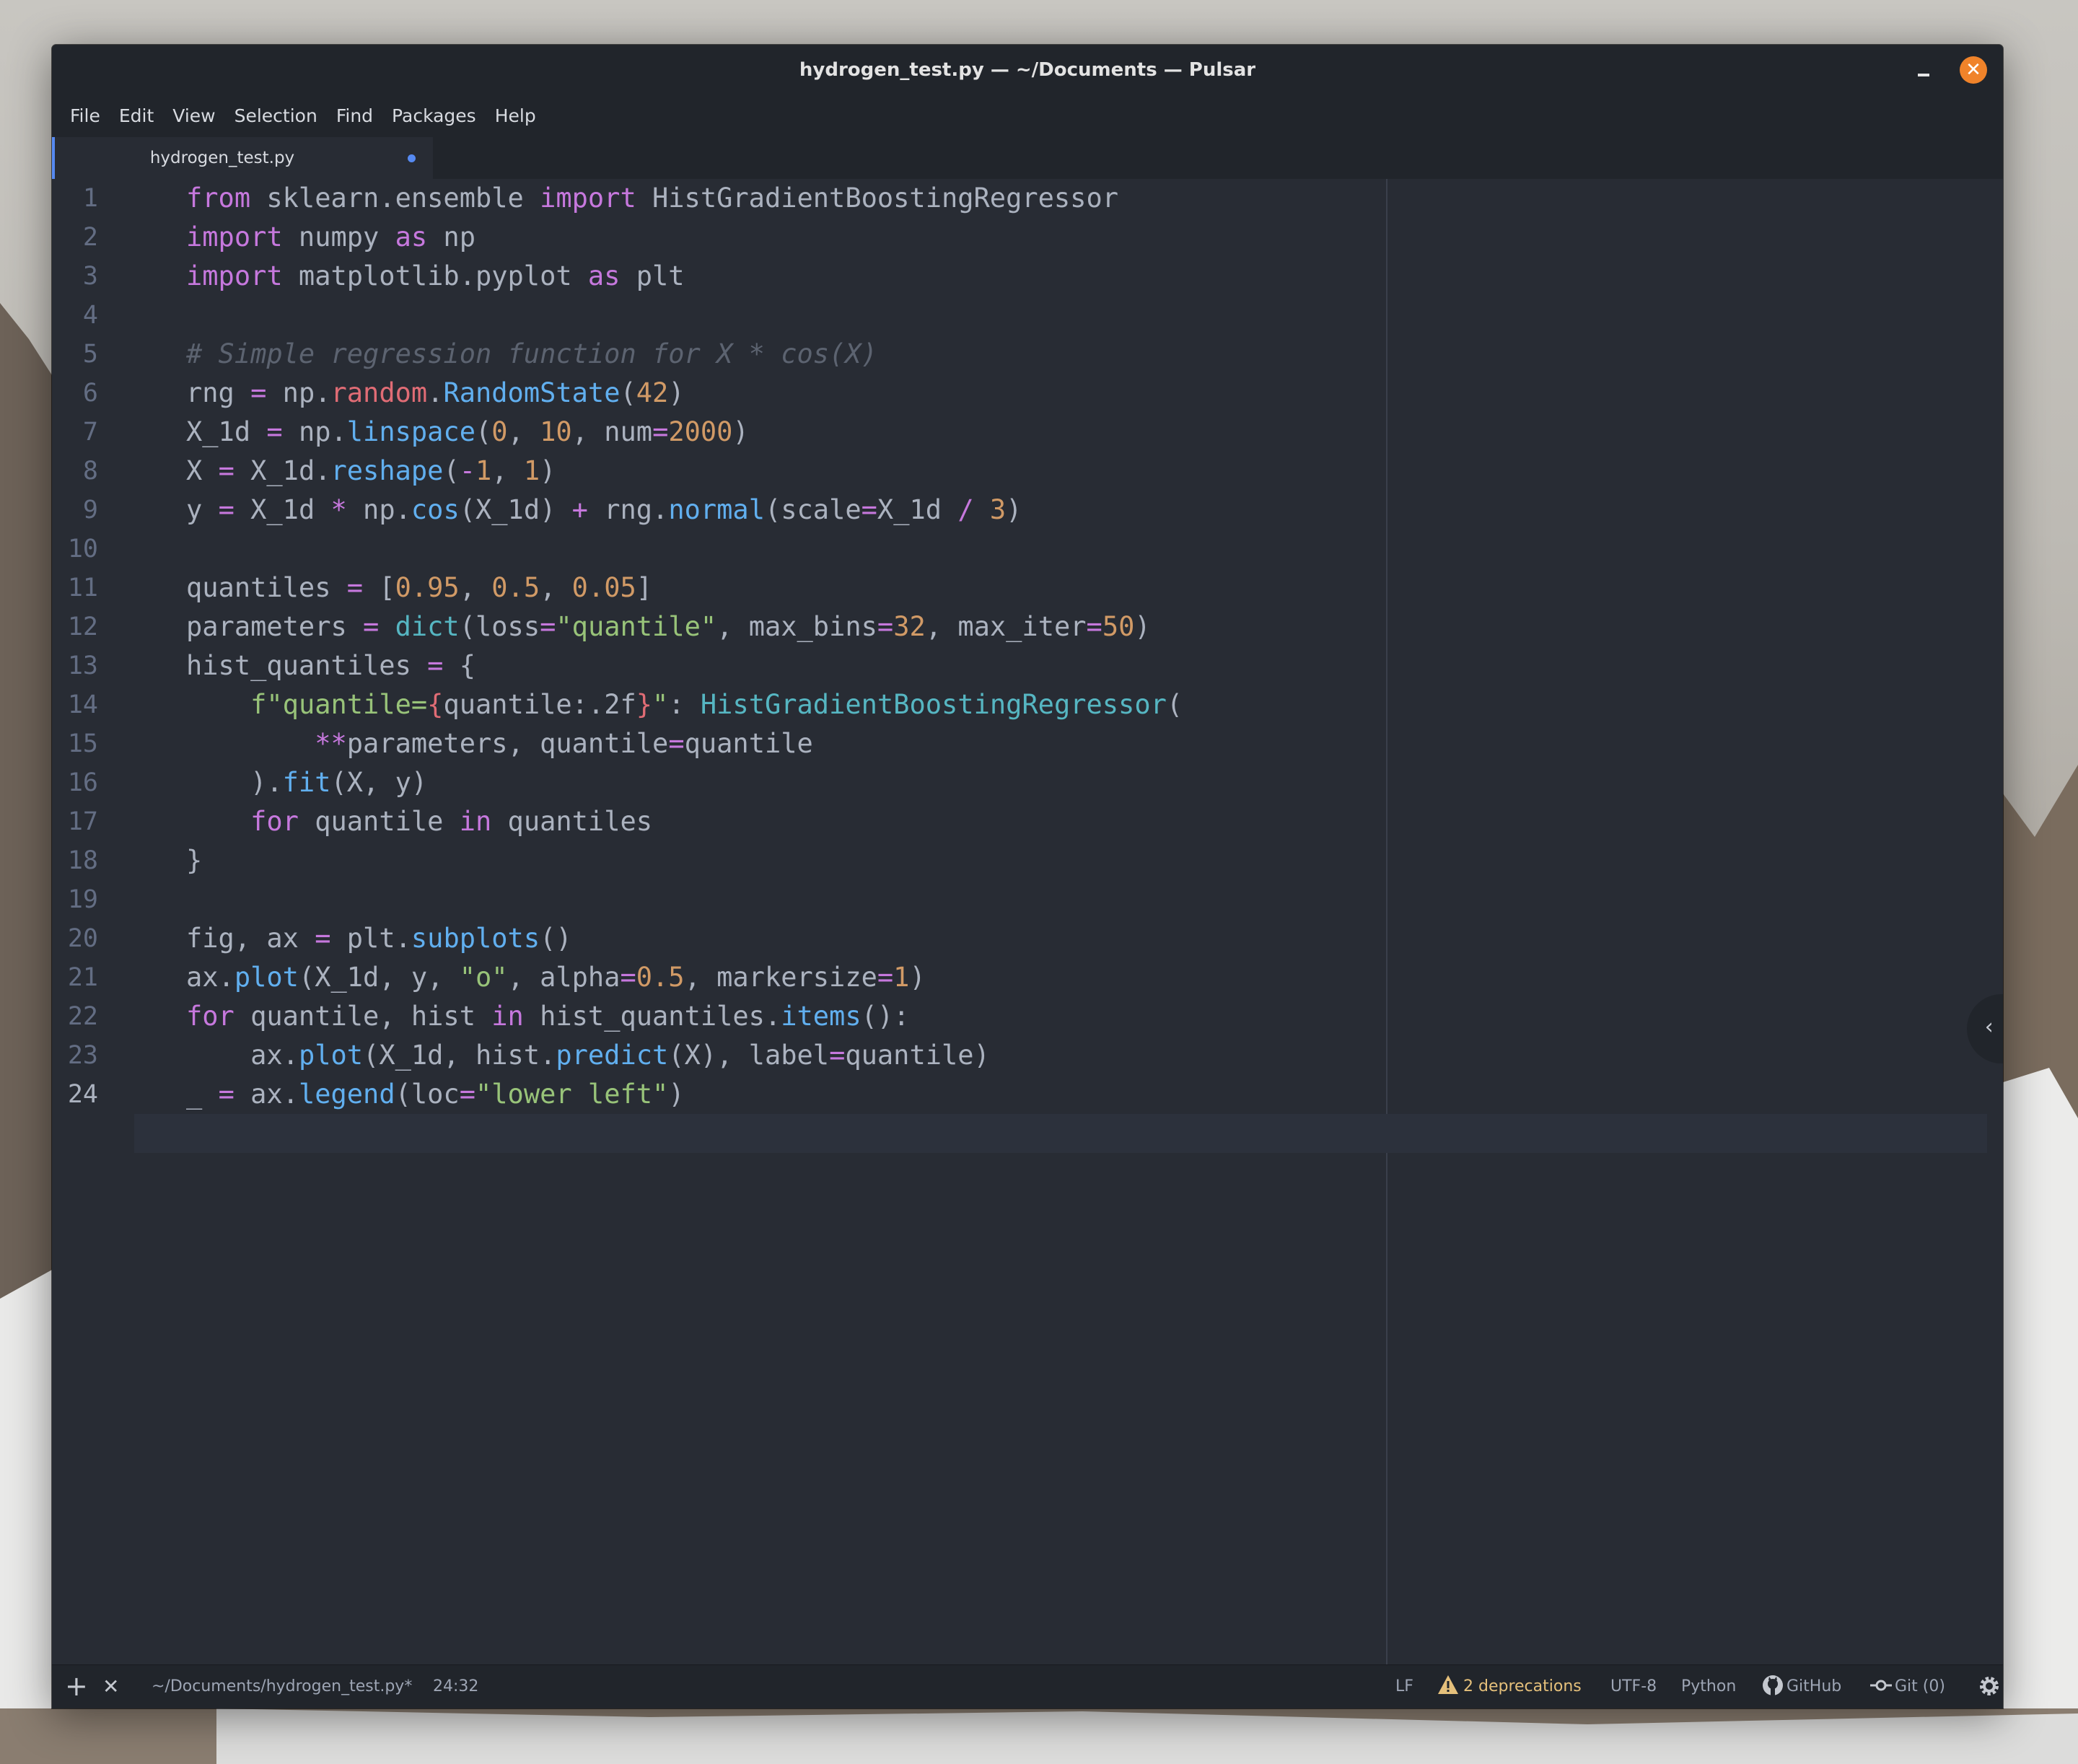 The width and height of the screenshot is (2078, 1764). I want to click on tab-bar: hydrogen_test.py, so click(1027, 158).